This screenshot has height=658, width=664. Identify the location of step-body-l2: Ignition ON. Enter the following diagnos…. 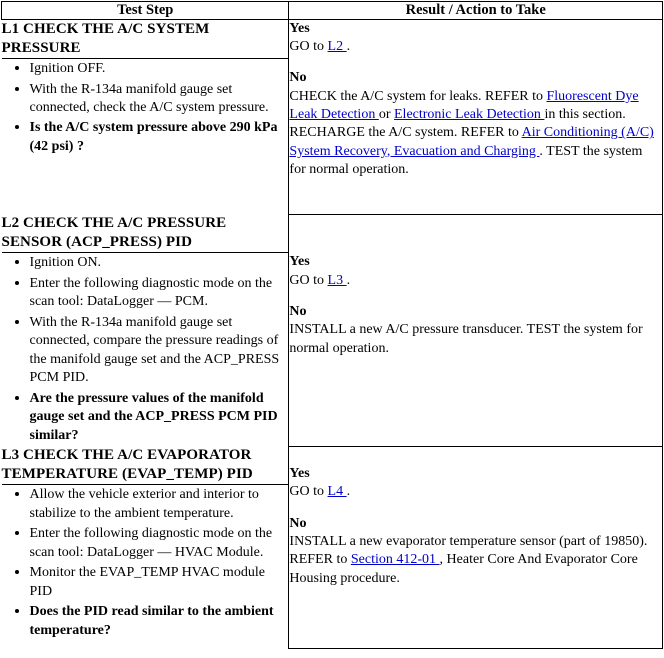
(145, 349).